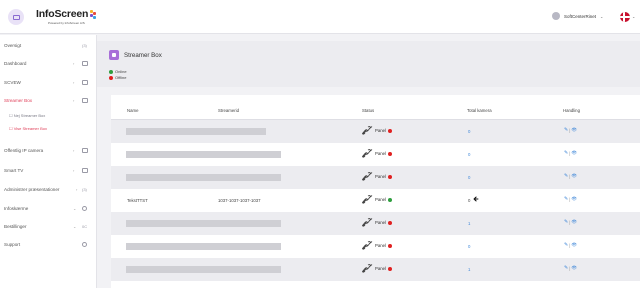 Image resolution: width=640 pixels, height=288 pixels. What do you see at coordinates (32, 189) in the screenshot?
I see `sidebar-item-label: Administrer præsentationer` at bounding box center [32, 189].